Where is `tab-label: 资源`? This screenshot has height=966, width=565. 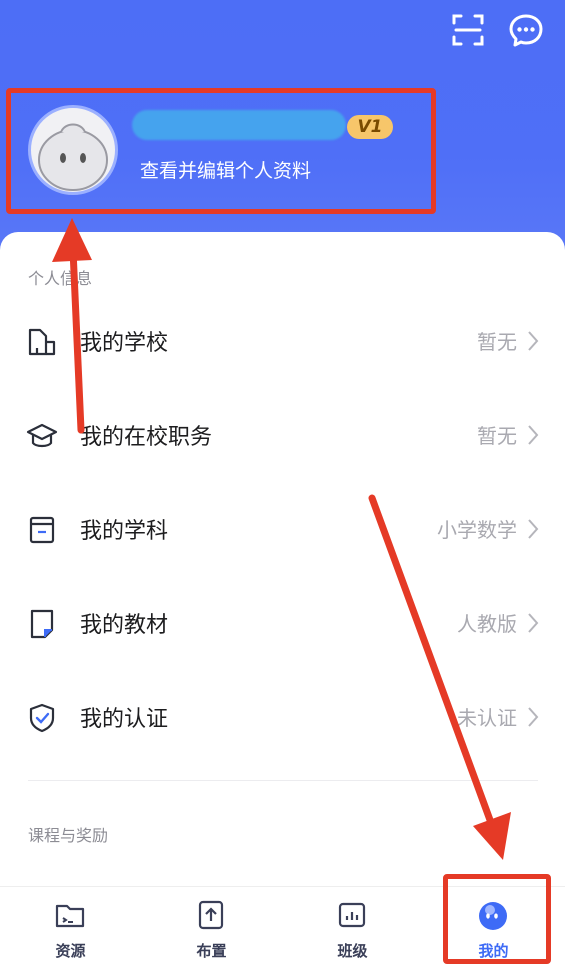 tab-label: 资源 is located at coordinates (70, 951).